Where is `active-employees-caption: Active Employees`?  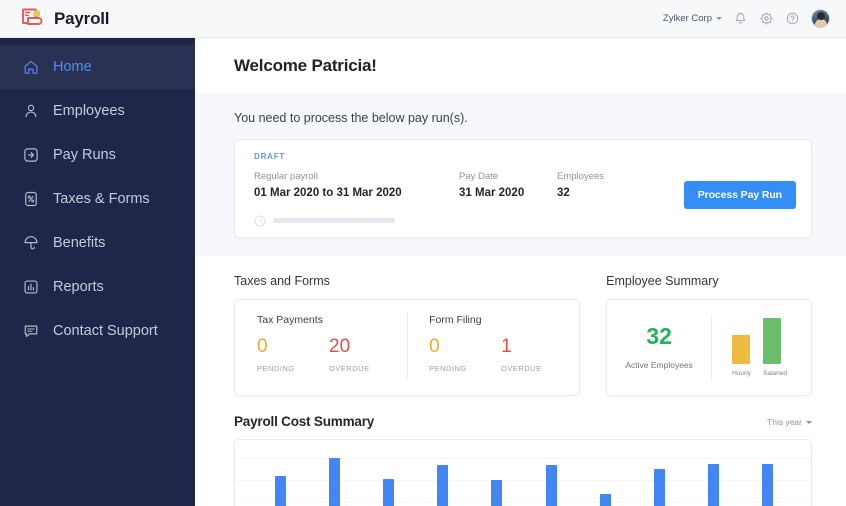
active-employees-caption: Active Employees is located at coordinates (659, 365).